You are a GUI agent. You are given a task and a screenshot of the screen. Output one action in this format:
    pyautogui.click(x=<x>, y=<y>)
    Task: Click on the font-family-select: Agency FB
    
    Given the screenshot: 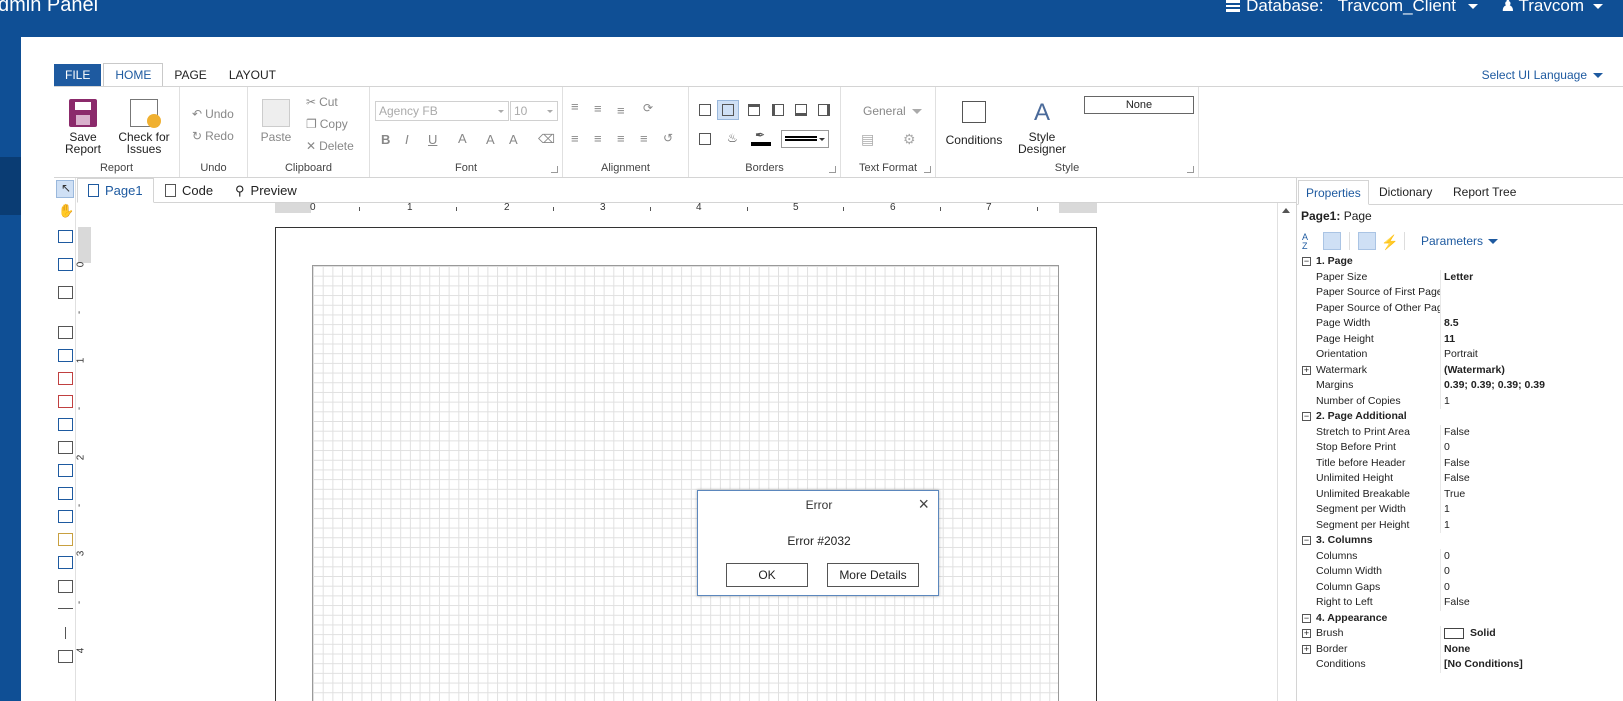 What is the action you would take?
    pyautogui.click(x=442, y=111)
    